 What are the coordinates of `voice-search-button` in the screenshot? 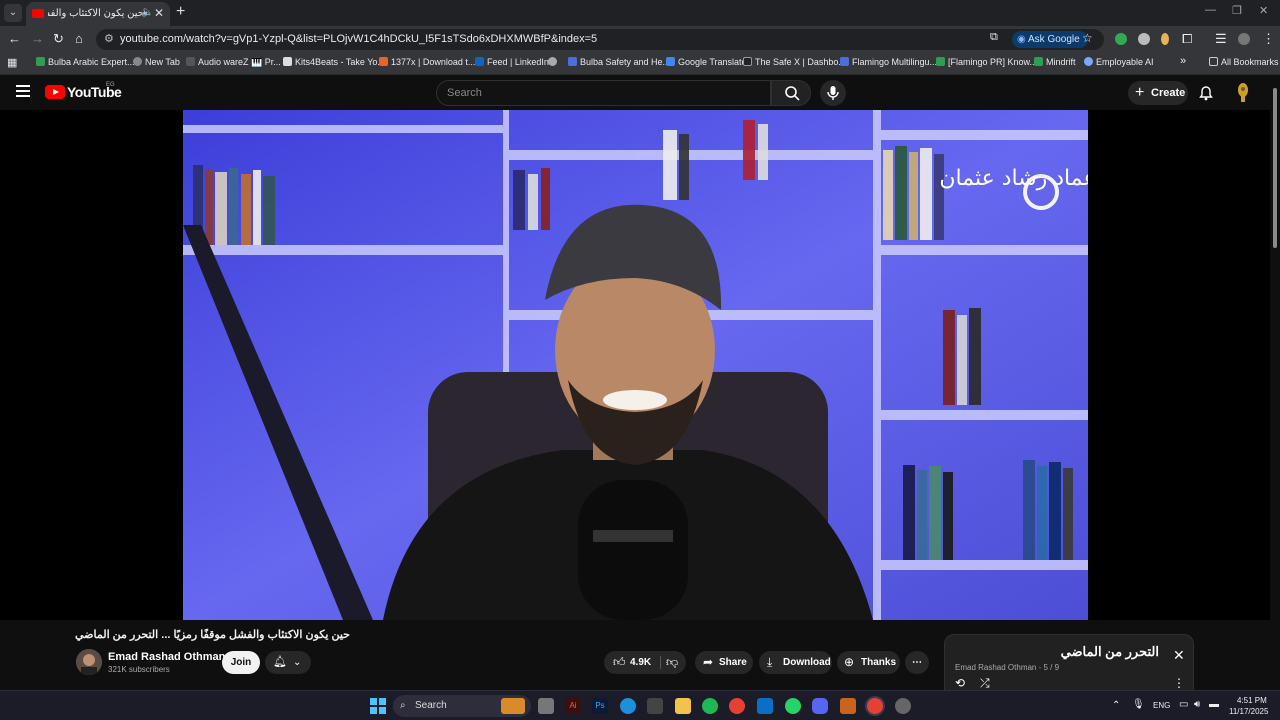 It's located at (833, 93).